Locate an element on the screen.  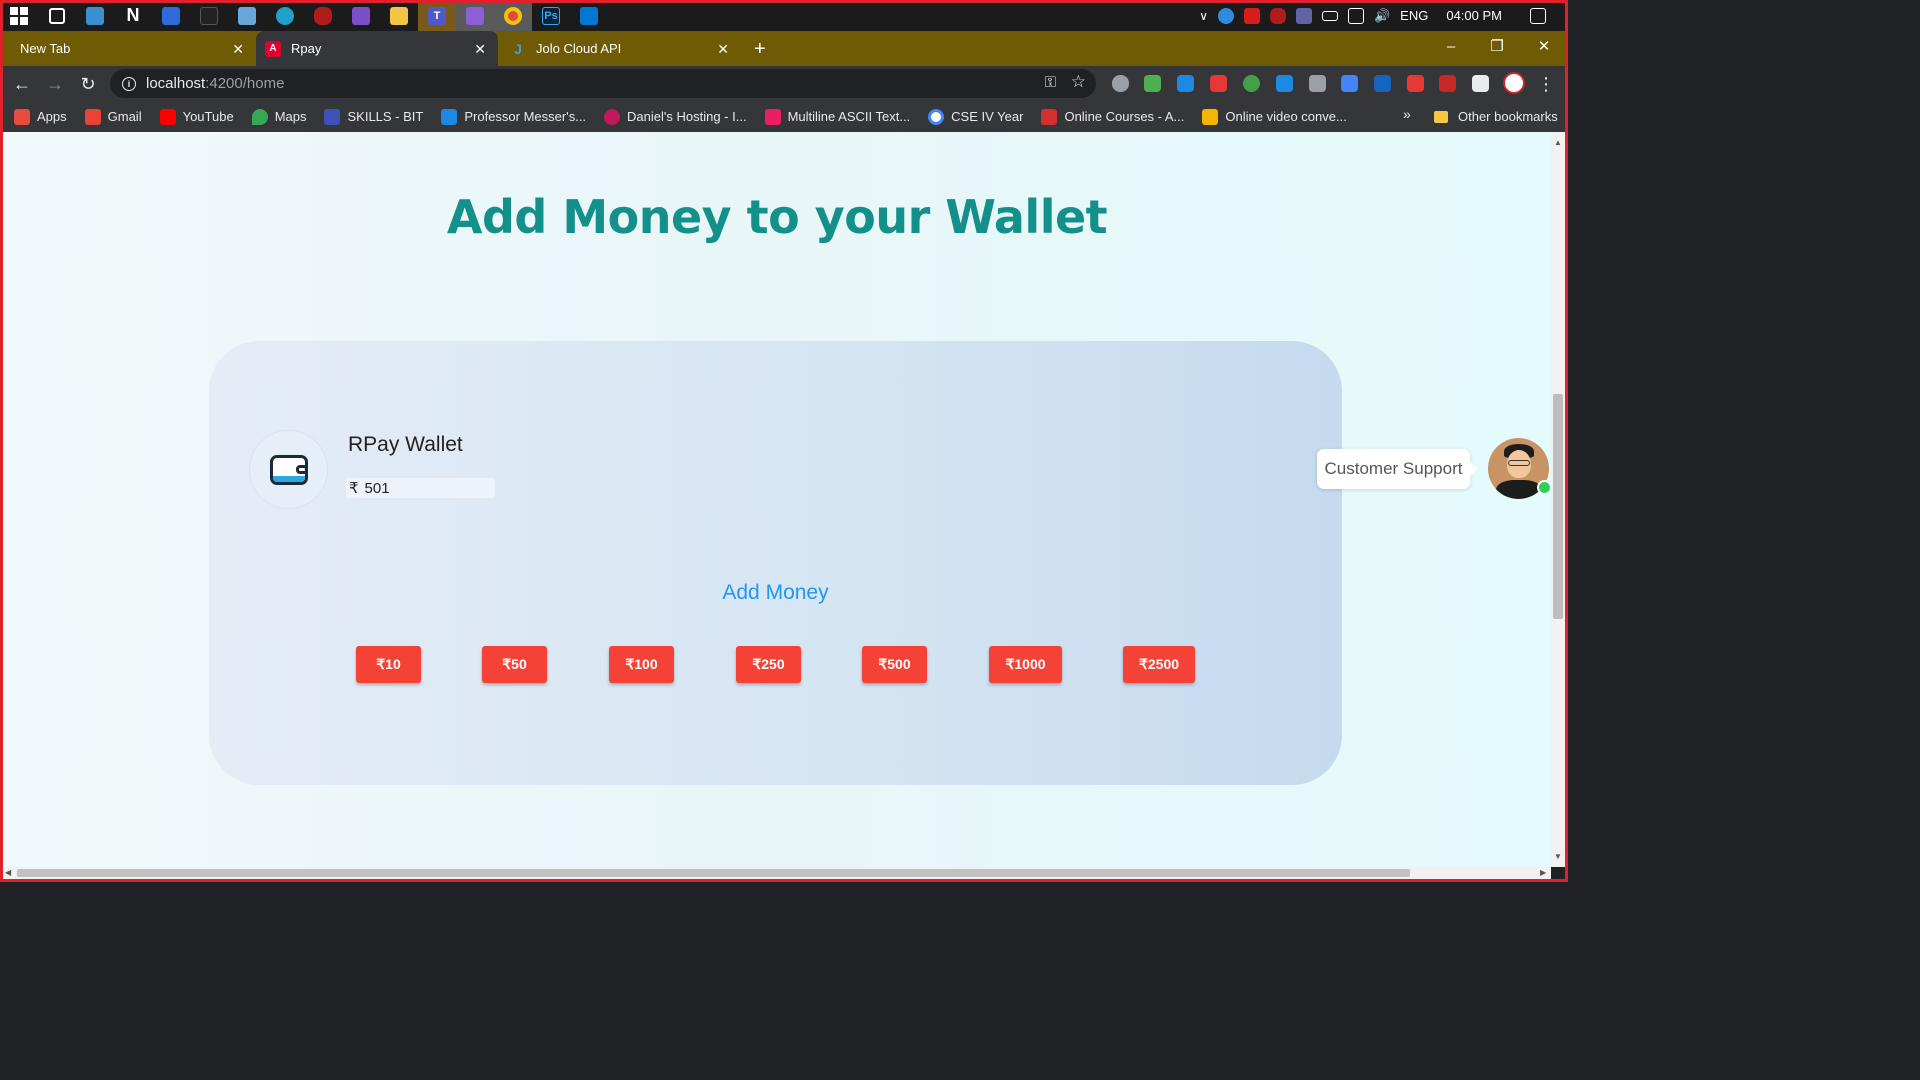
amount-button-10: ₹10 is located at coordinates (388, 664).